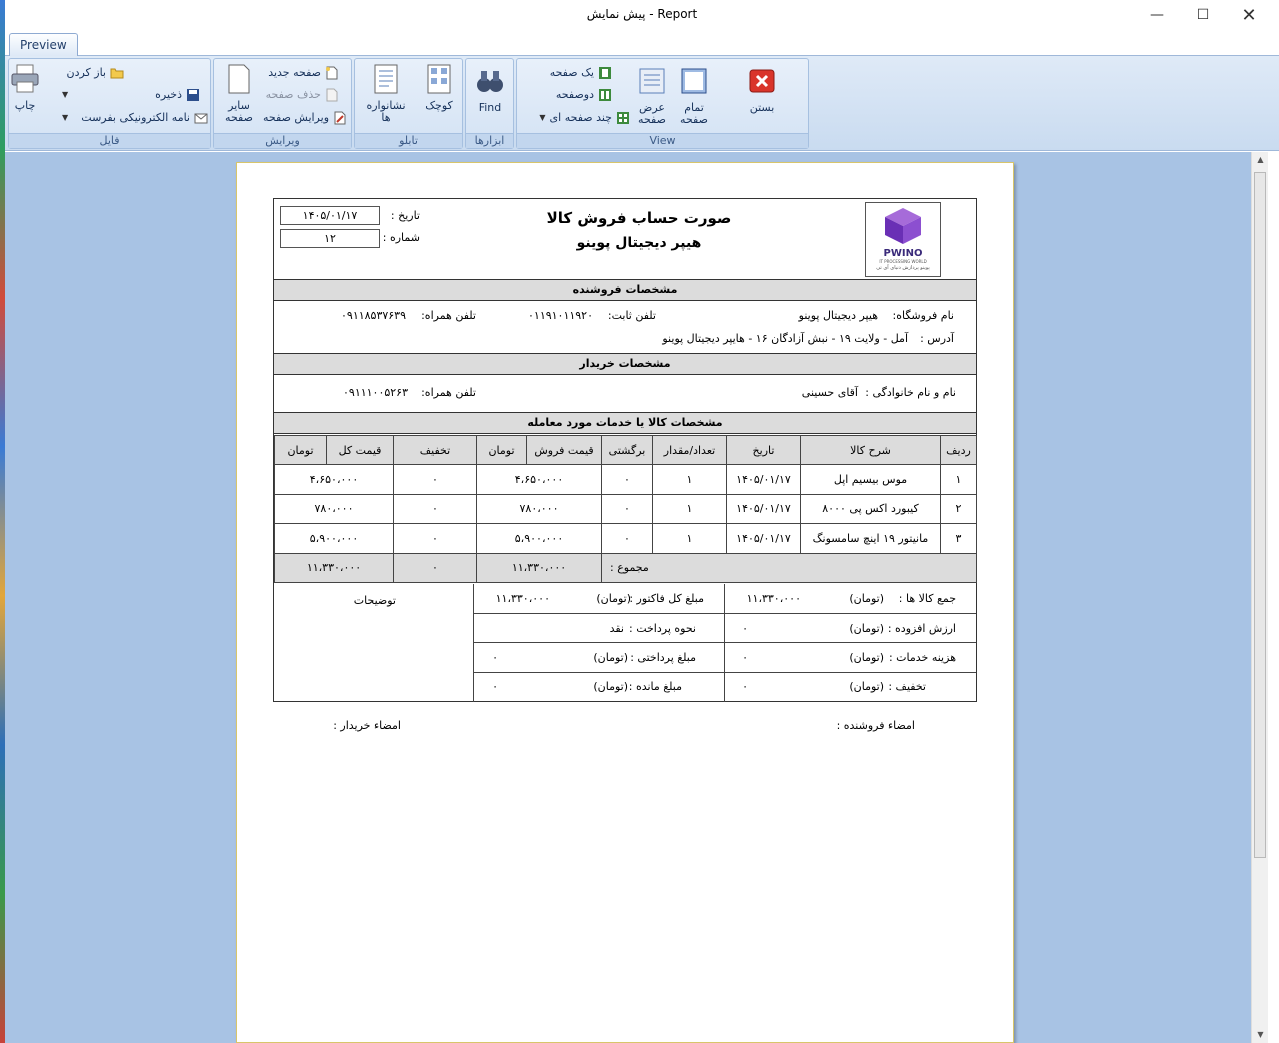 This screenshot has width=1279, height=1043. Describe the element at coordinates (1203, 15) in the screenshot. I see `maximize-button: ☐` at that location.